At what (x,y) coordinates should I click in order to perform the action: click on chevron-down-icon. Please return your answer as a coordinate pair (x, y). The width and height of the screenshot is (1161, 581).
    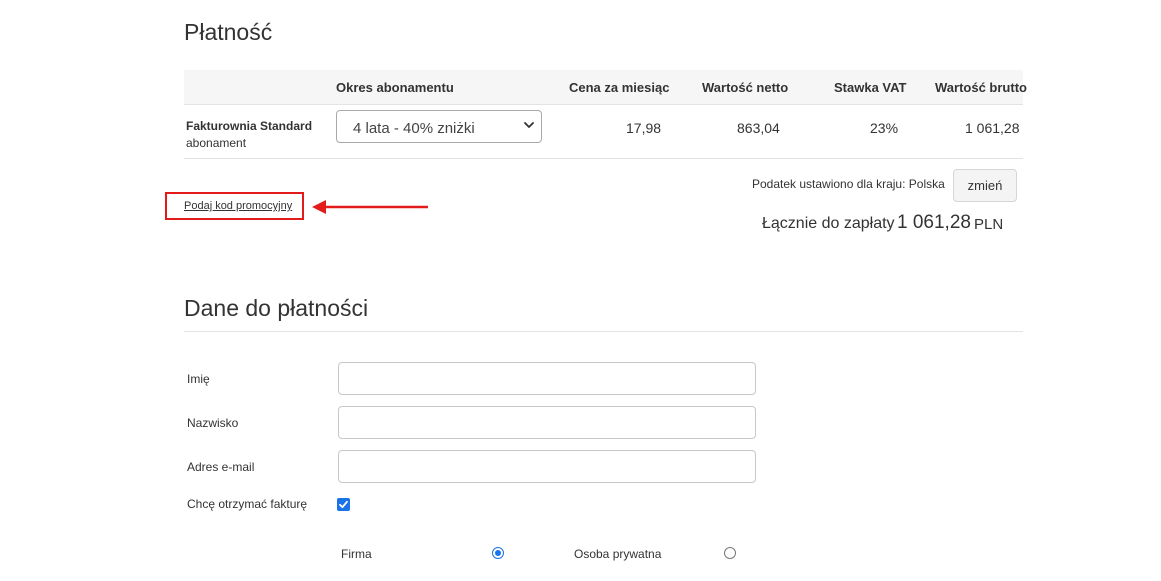
    Looking at the image, I should click on (529, 125).